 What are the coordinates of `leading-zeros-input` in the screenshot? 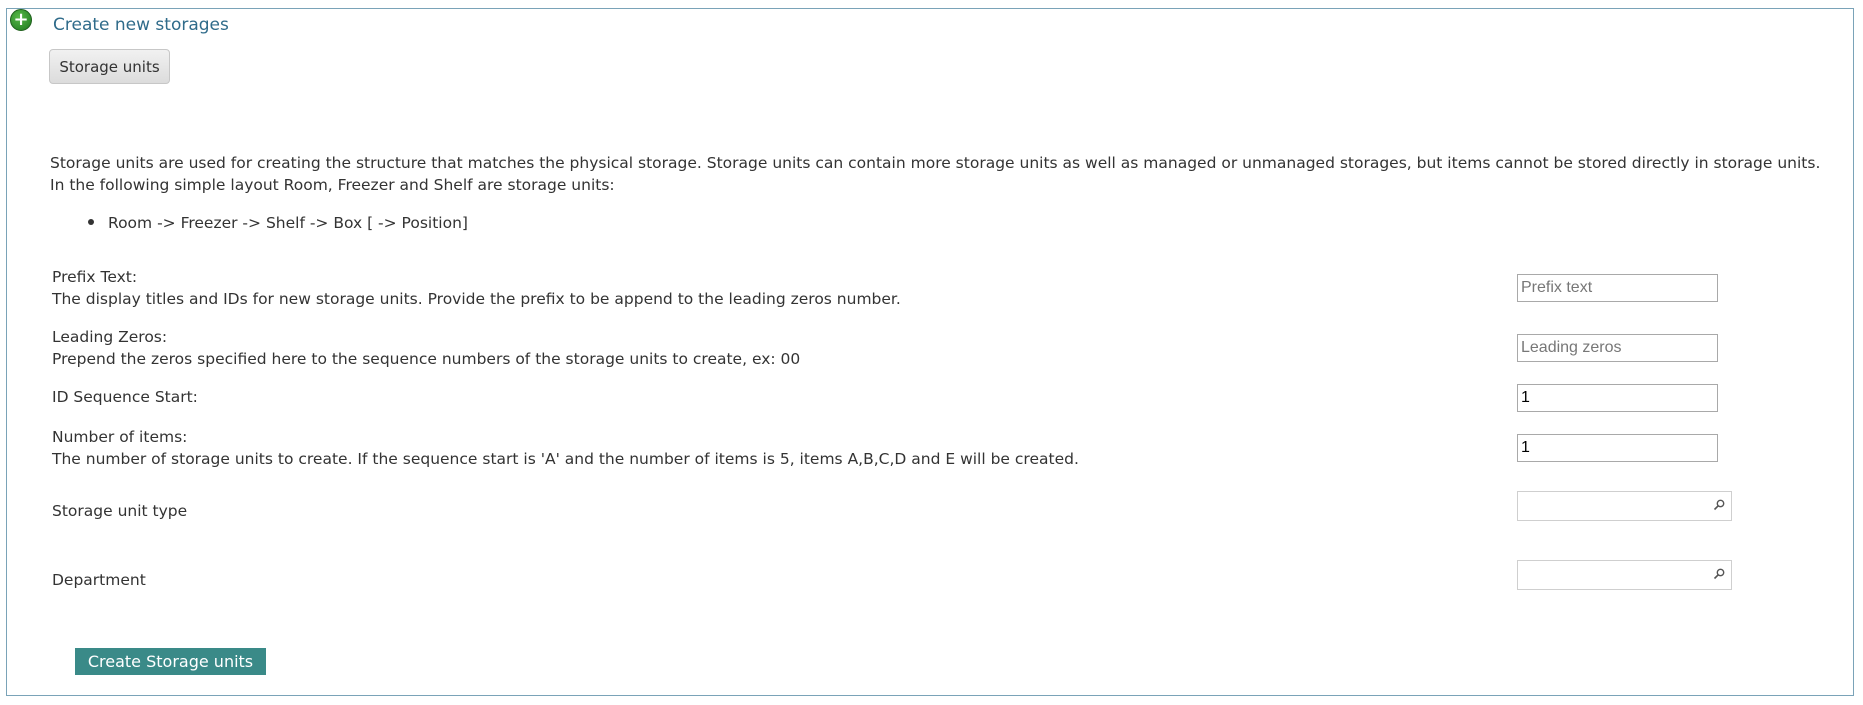 It's located at (1617, 348).